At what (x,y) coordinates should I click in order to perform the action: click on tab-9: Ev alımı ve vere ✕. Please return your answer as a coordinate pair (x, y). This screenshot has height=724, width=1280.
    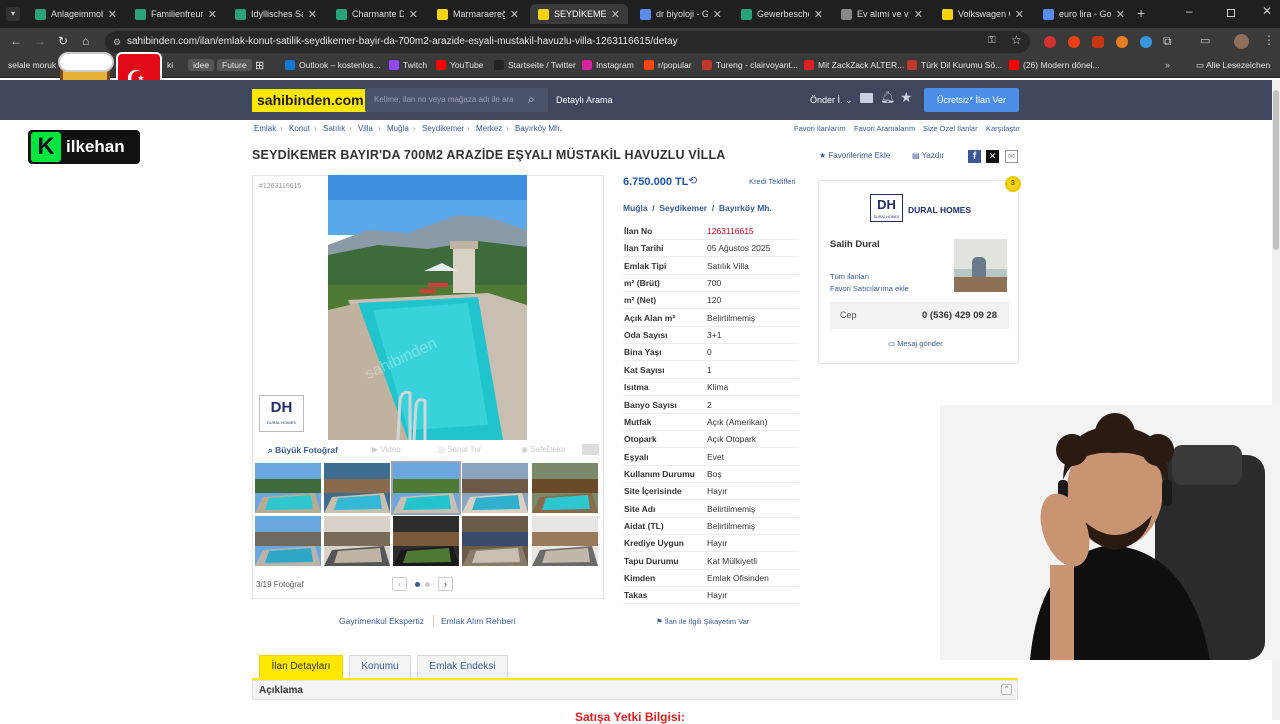
    Looking at the image, I should click on (882, 14).